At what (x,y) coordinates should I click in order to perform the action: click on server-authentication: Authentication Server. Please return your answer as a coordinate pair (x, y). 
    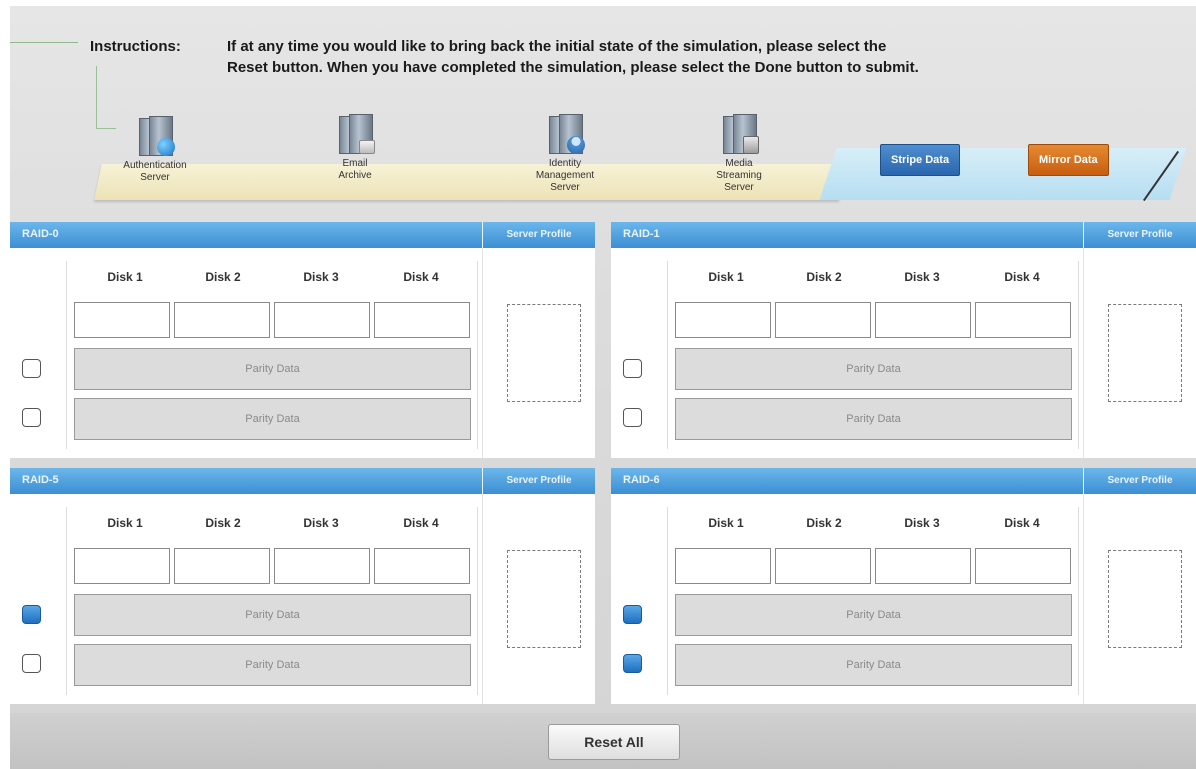
    Looking at the image, I should click on (155, 150).